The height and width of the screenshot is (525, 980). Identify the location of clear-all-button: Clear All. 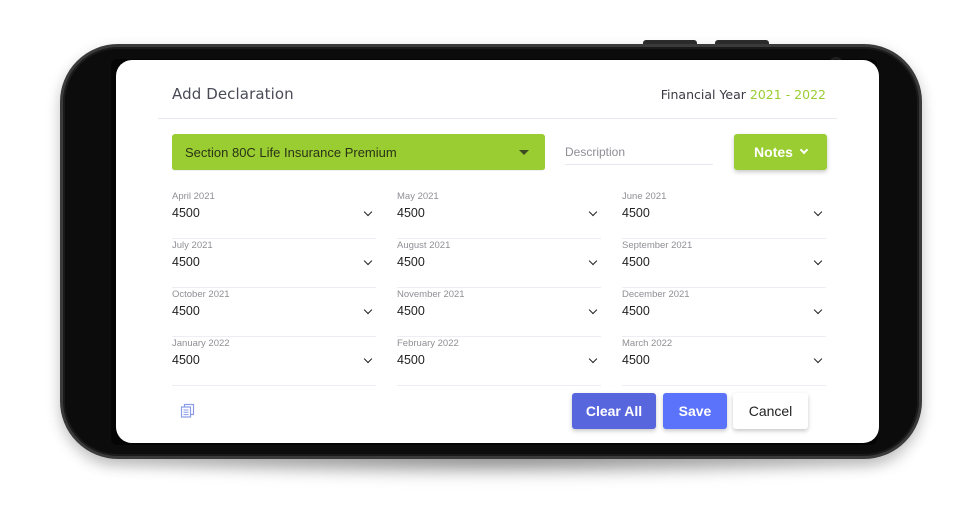
(614, 411).